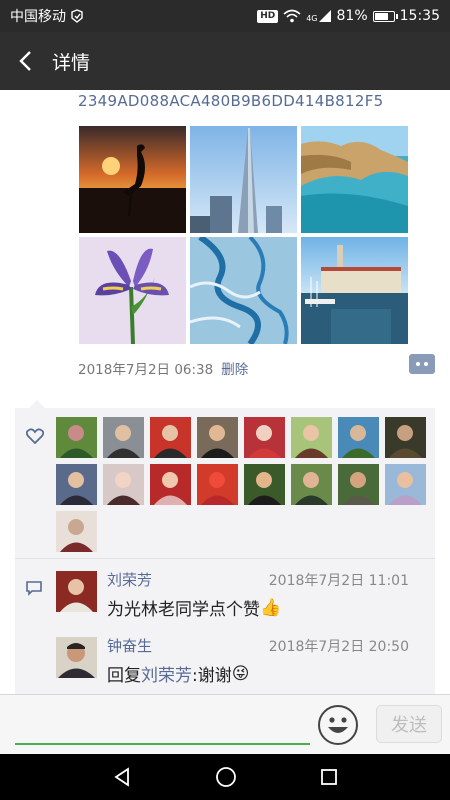 This screenshot has width=450, height=800. I want to click on comment-input-bar: 发送, so click(225, 724).